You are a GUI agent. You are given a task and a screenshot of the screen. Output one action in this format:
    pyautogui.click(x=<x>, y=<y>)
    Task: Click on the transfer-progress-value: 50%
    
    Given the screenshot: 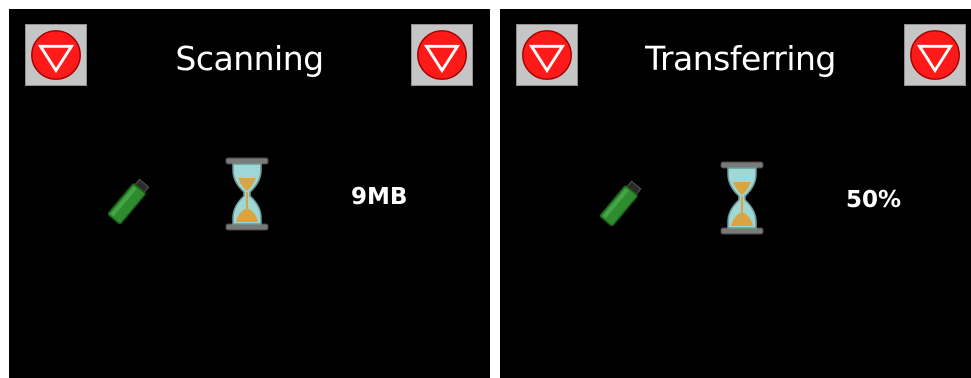 What is the action you would take?
    pyautogui.click(x=874, y=200)
    